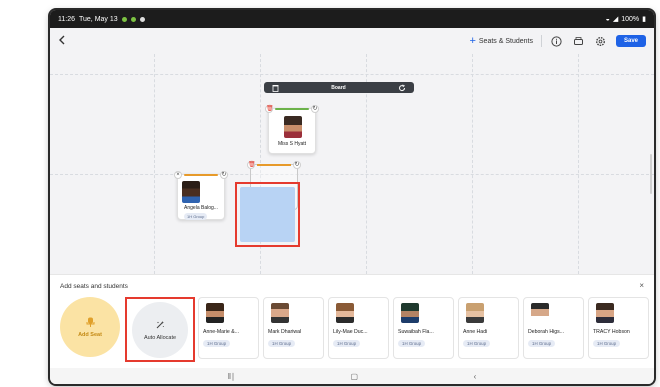 Image resolution: width=660 pixels, height=387 pixels. What do you see at coordinates (358, 328) in the screenshot?
I see `student-card: Lily-Mae Duc... 1H Group` at bounding box center [358, 328].